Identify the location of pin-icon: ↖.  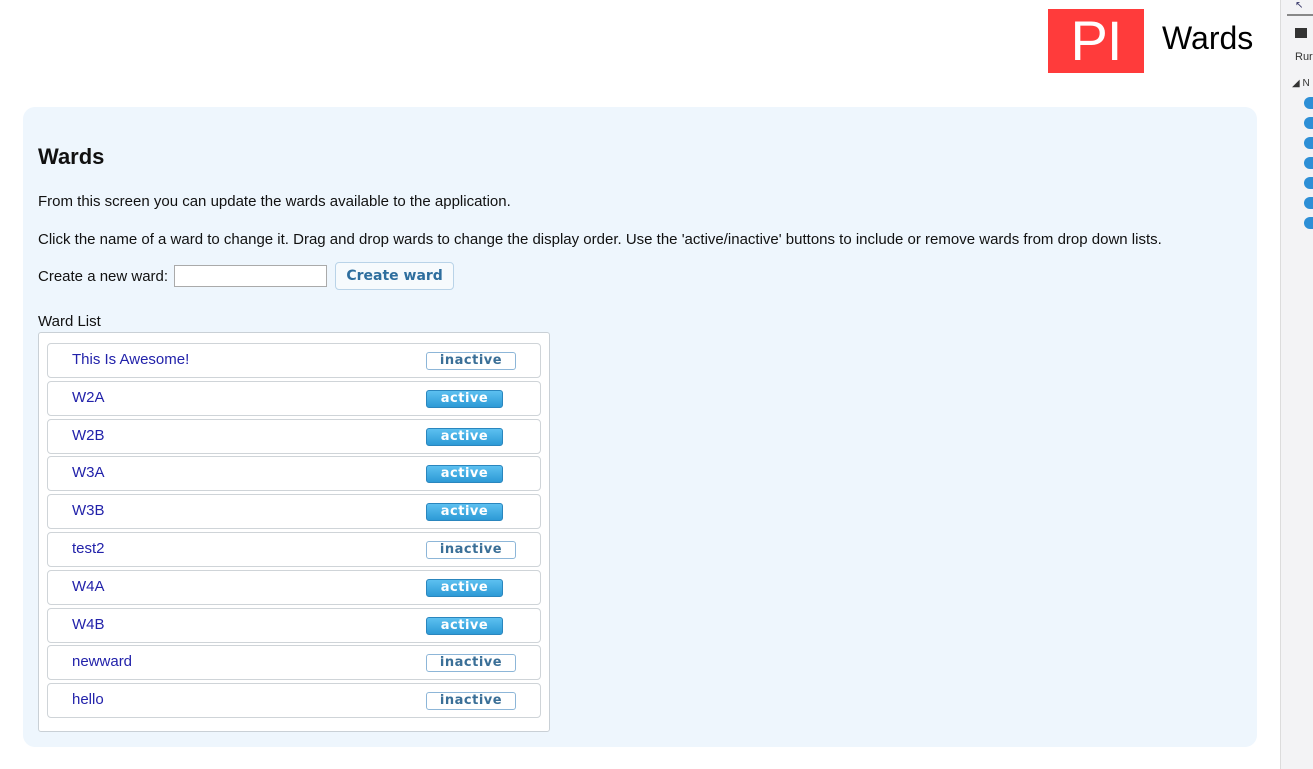
(1299, 5).